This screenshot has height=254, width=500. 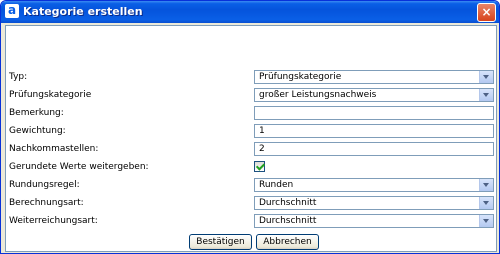 What do you see at coordinates (262, 149) in the screenshot?
I see `nachkommastellen-value: 2` at bounding box center [262, 149].